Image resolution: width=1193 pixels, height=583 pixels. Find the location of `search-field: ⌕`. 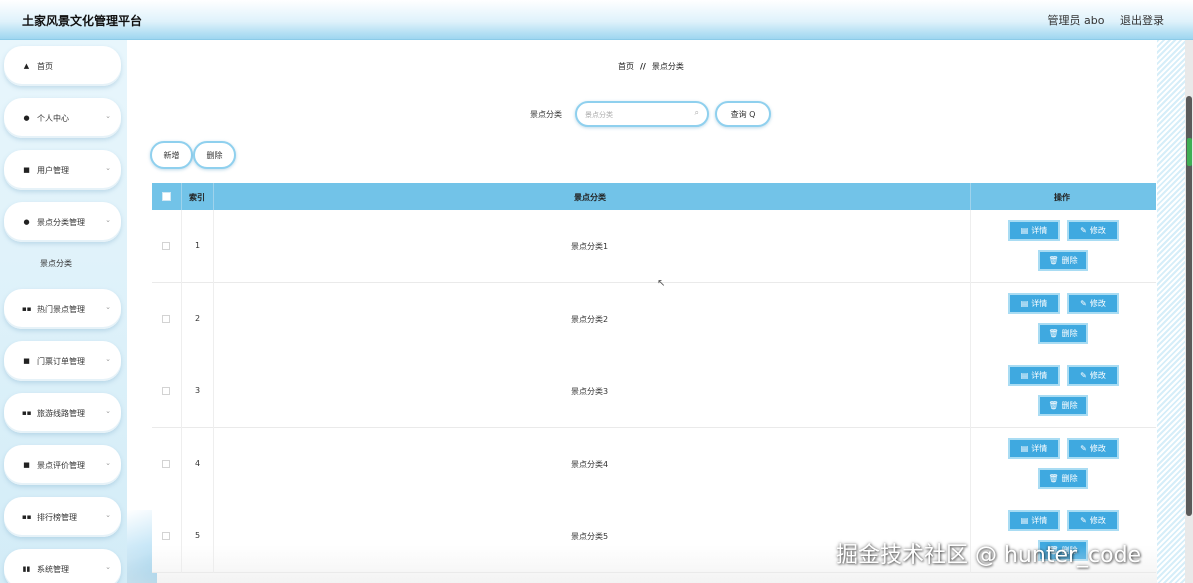

search-field: ⌕ is located at coordinates (642, 114).